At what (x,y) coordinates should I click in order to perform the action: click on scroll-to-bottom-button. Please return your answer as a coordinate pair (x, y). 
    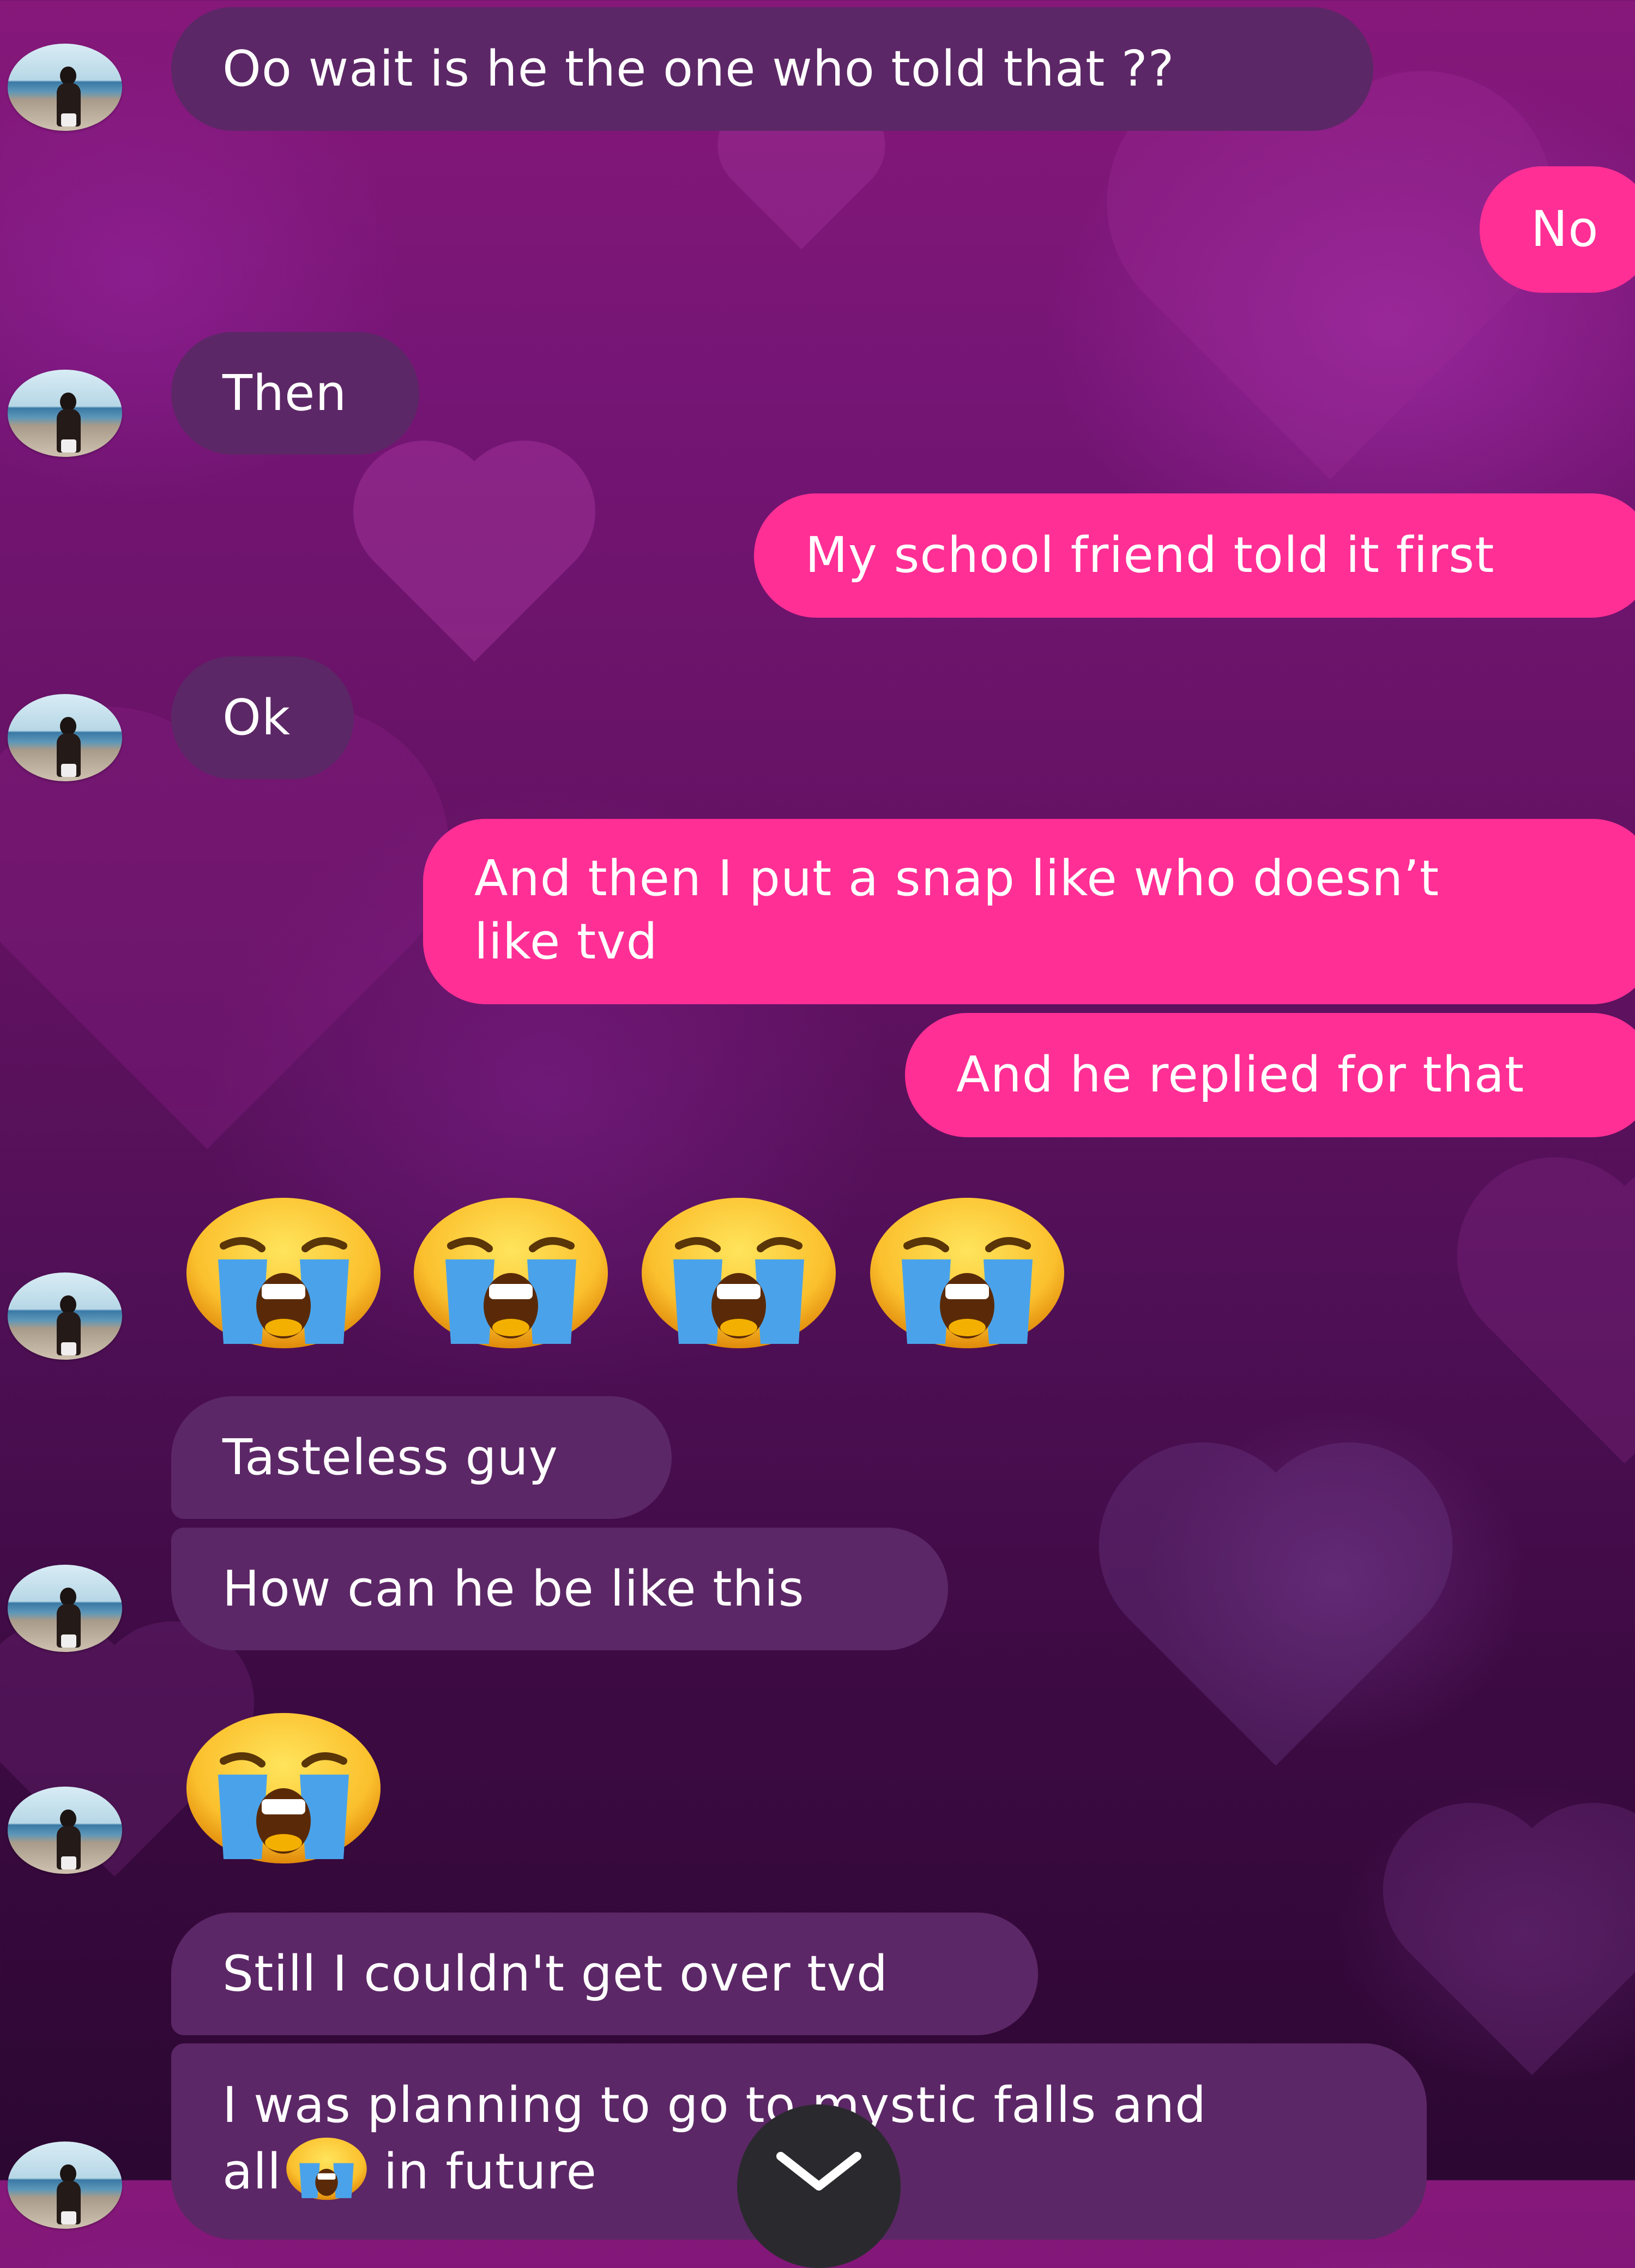
    Looking at the image, I should click on (819, 2186).